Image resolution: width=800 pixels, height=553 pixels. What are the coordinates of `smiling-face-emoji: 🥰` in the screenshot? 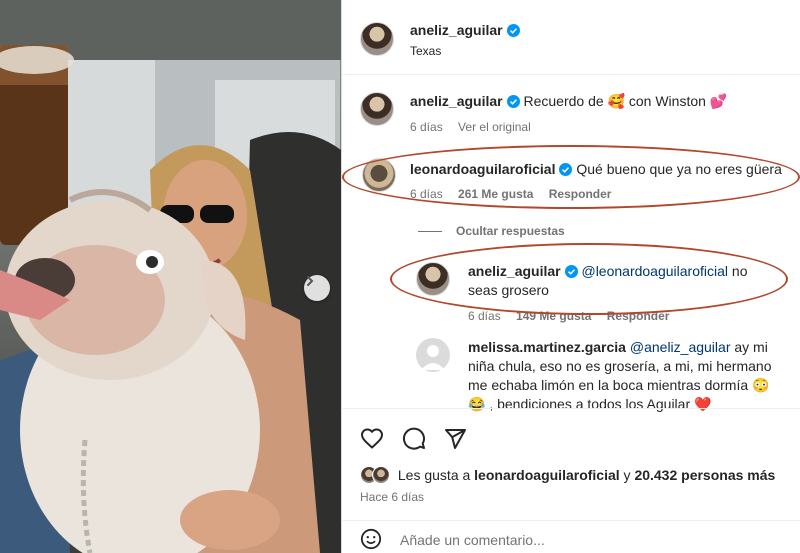 It's located at (616, 101).